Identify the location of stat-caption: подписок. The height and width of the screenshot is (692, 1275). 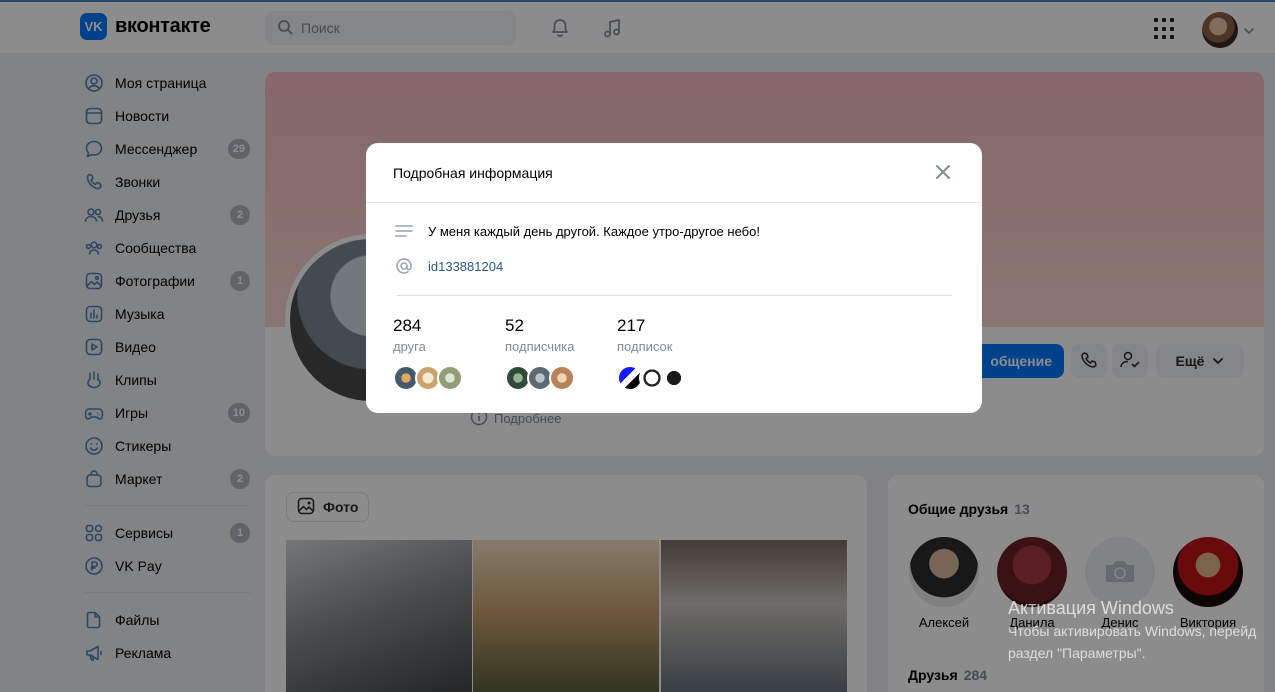
(645, 346).